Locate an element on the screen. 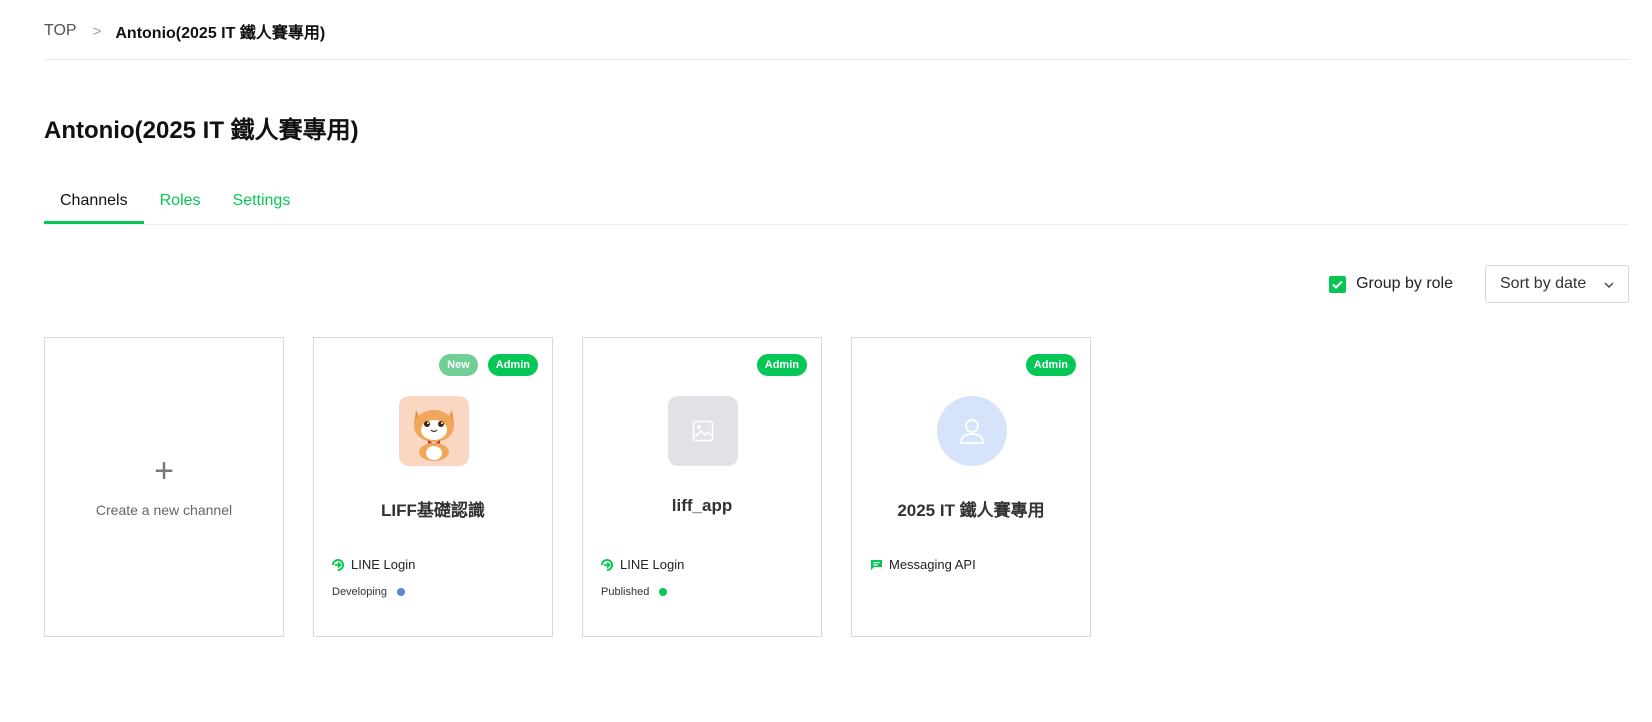 The image size is (1652, 722). group-by-role-checkbox: Group by role is located at coordinates (1391, 284).